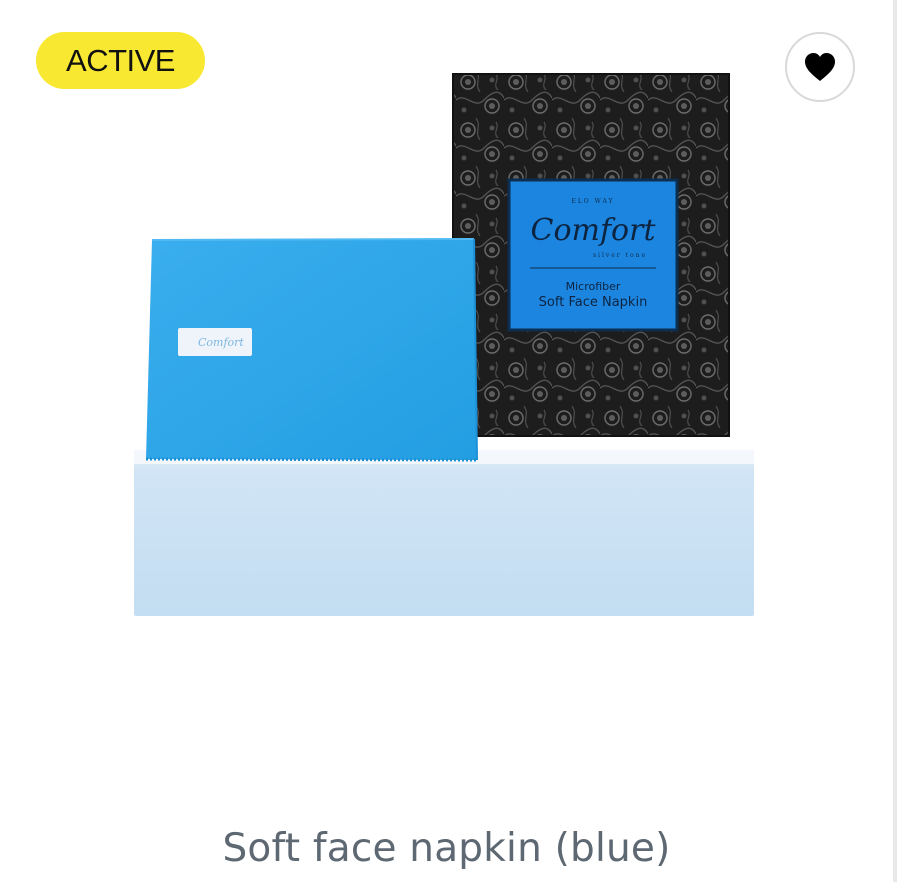 This screenshot has height=882, width=897. I want to click on heart-icon, so click(820, 67).